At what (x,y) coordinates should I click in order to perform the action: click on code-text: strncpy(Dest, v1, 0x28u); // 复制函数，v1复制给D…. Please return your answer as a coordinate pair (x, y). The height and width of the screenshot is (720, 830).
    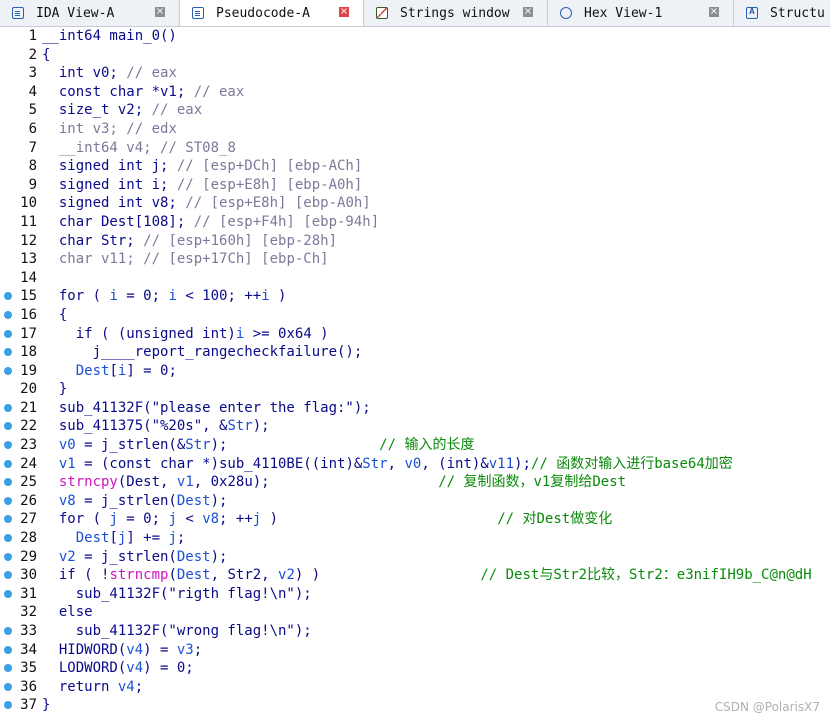
    Looking at the image, I should click on (334, 482).